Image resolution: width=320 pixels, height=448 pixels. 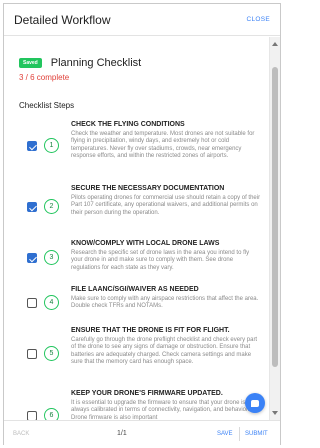 I want to click on scrollbar, so click(x=274, y=228).